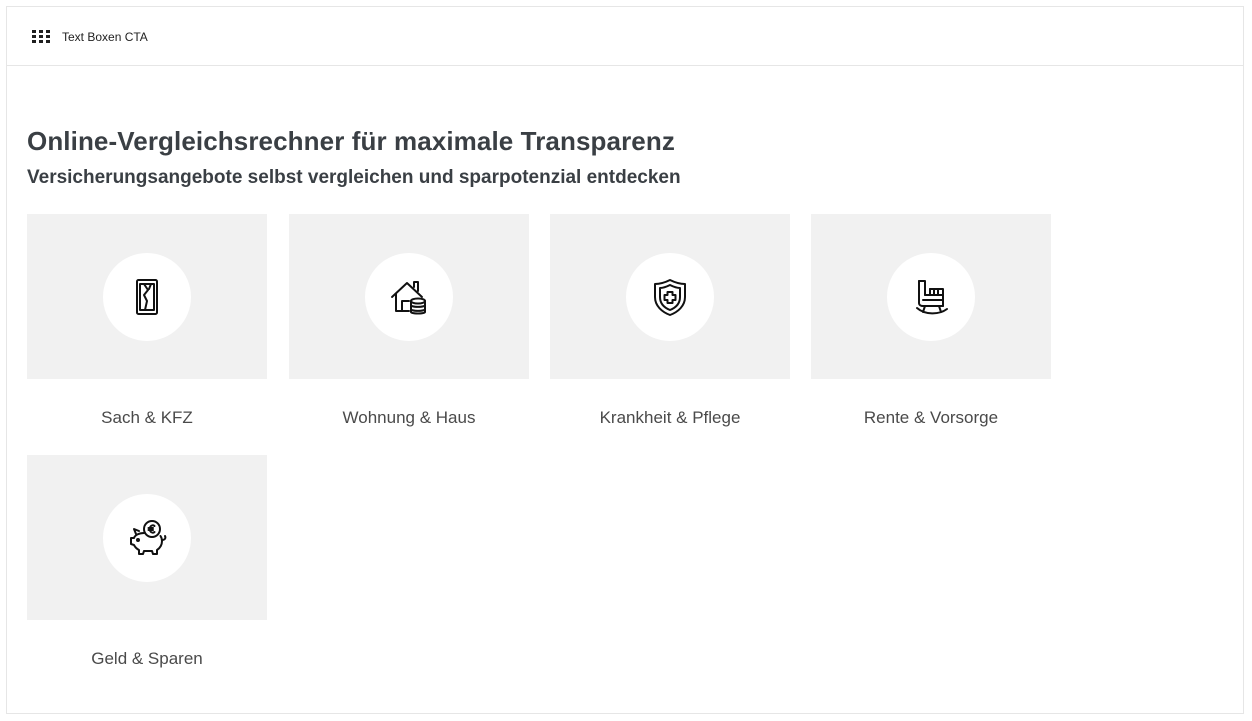 Image resolution: width=1252 pixels, height=721 pixels. I want to click on broken-phone-icon, so click(147, 296).